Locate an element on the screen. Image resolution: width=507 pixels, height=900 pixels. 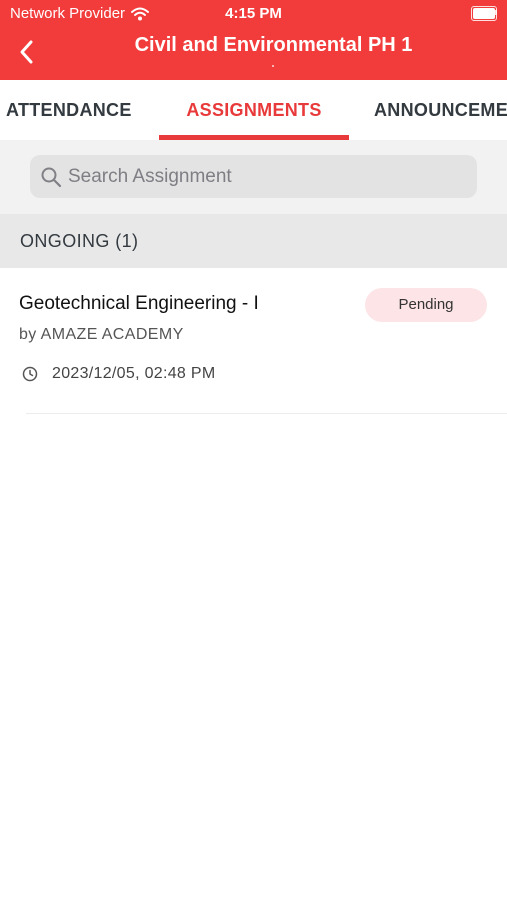
tab-assignments: ASSIGNMENTS is located at coordinates (254, 110).